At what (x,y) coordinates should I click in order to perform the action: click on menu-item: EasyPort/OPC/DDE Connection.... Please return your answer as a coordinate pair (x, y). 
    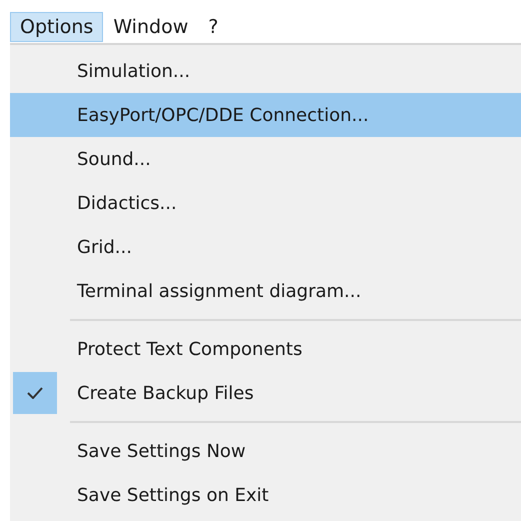
    Looking at the image, I should click on (265, 115).